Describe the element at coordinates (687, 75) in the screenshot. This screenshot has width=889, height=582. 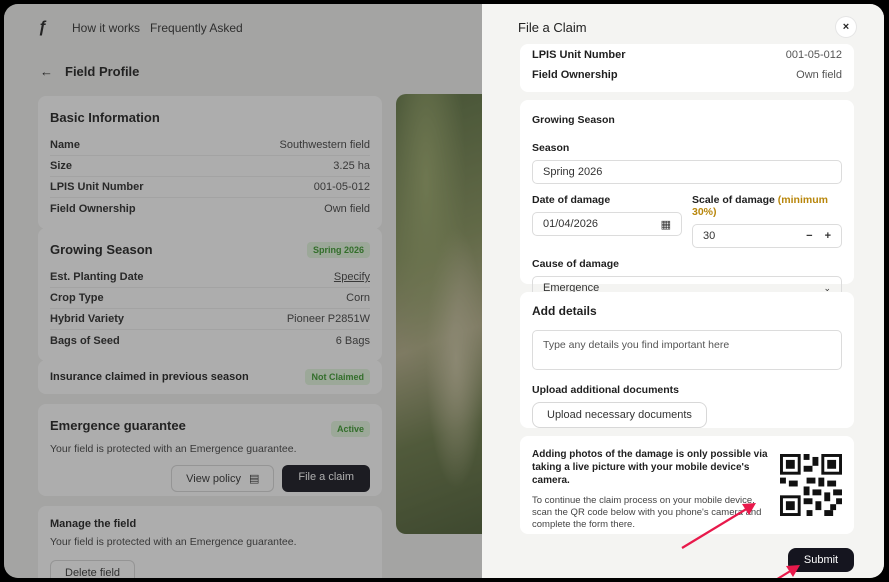
I see `info-row: Field Ownership Own field` at that location.